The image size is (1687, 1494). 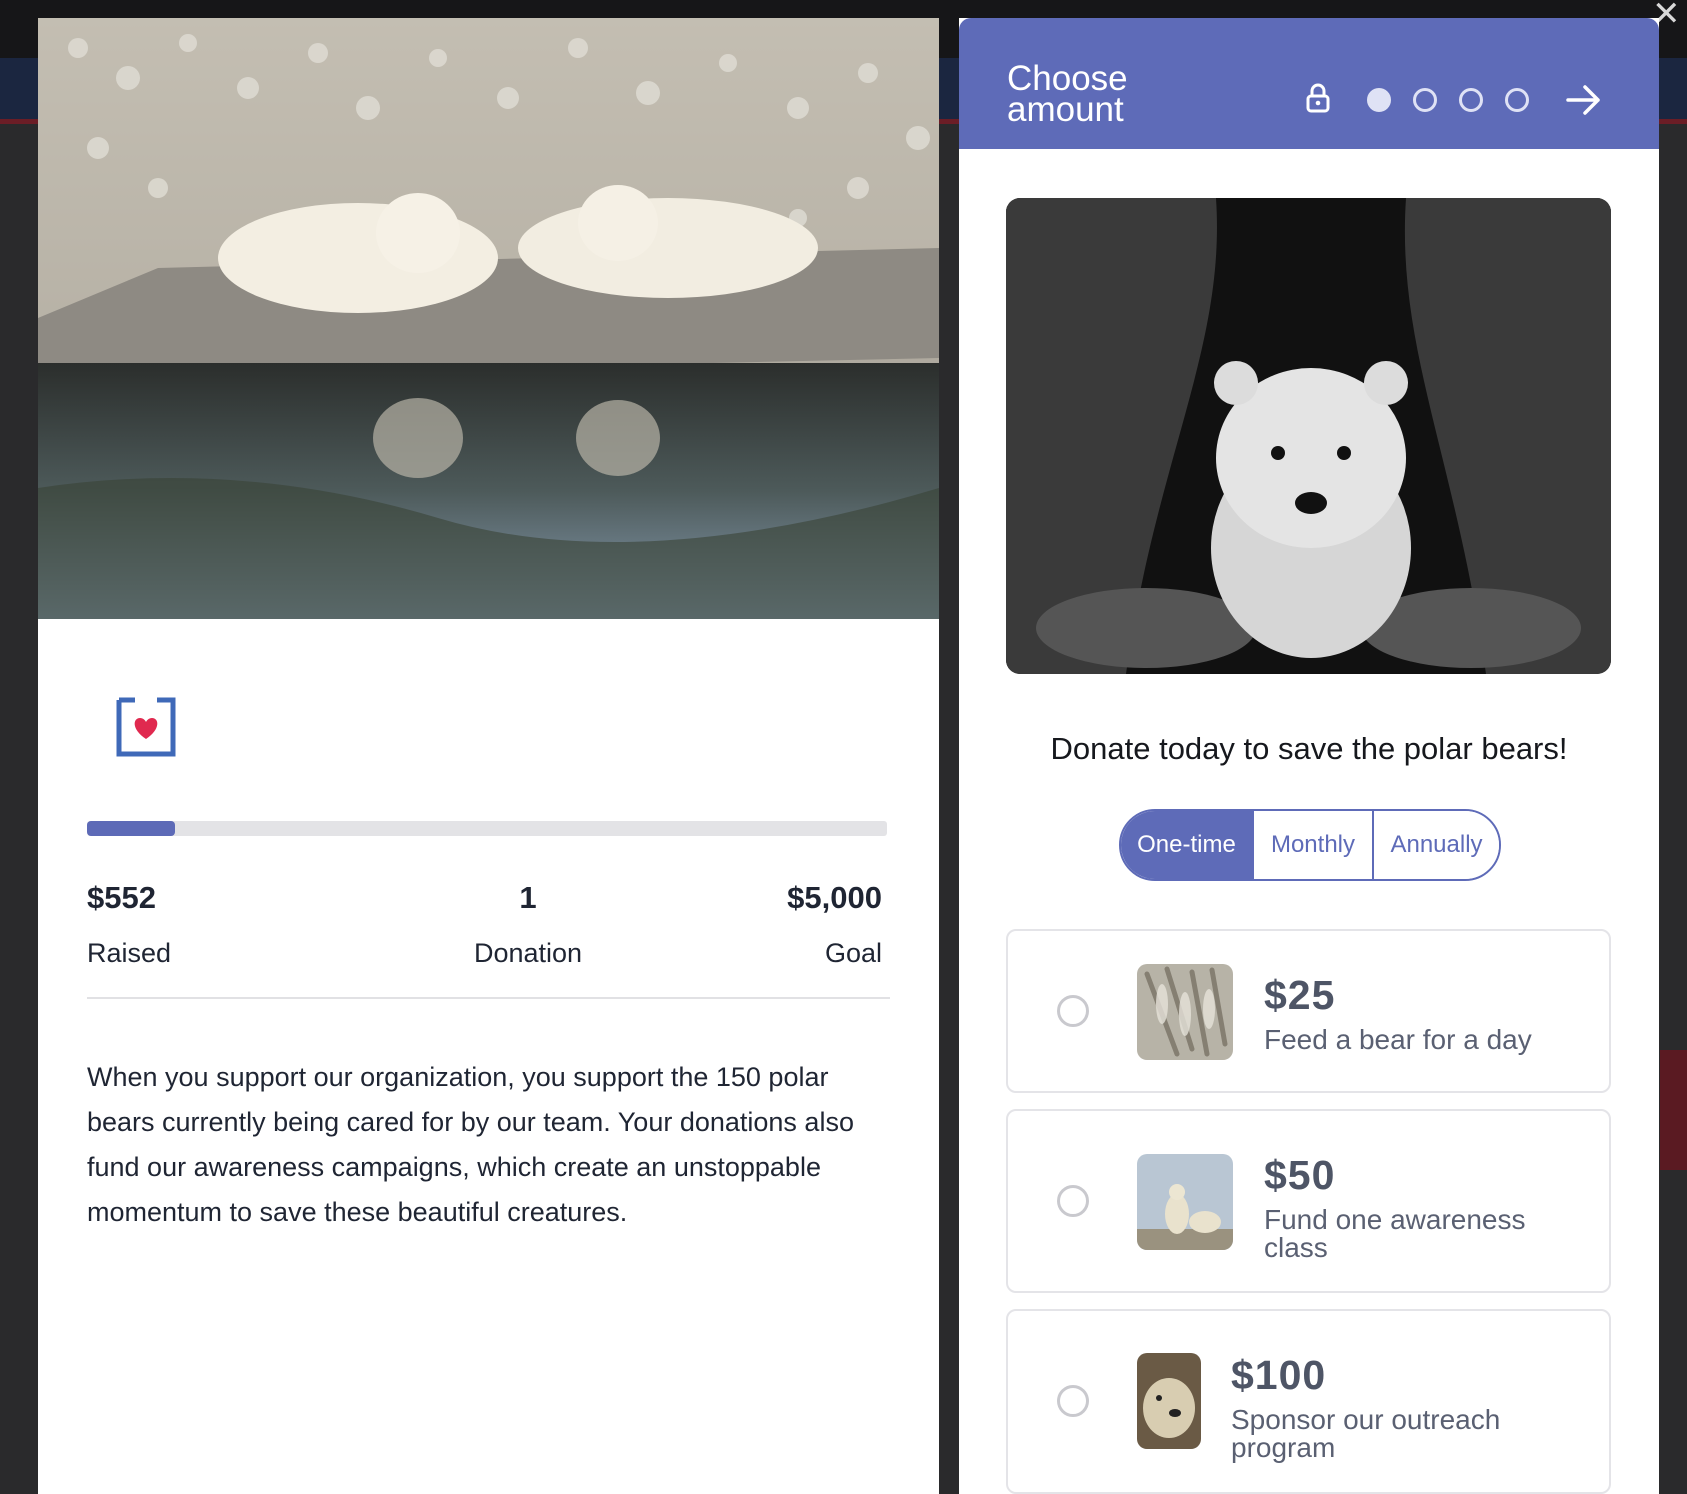 What do you see at coordinates (528, 924) in the screenshot?
I see `stat-donations: 1 Donation` at bounding box center [528, 924].